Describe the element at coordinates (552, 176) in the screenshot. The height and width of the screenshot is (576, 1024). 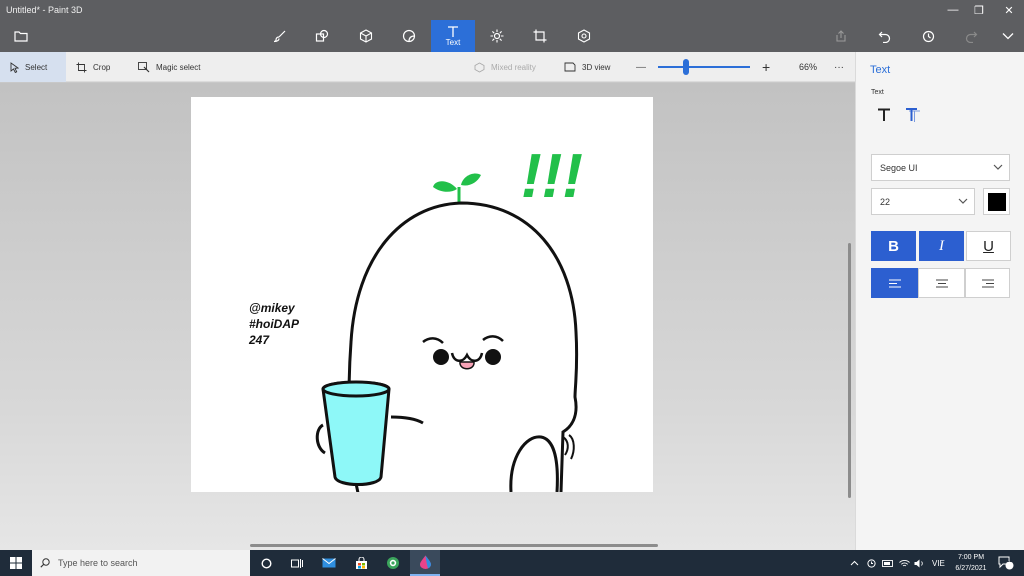
I see `exclamation-marks: !!!` at that location.